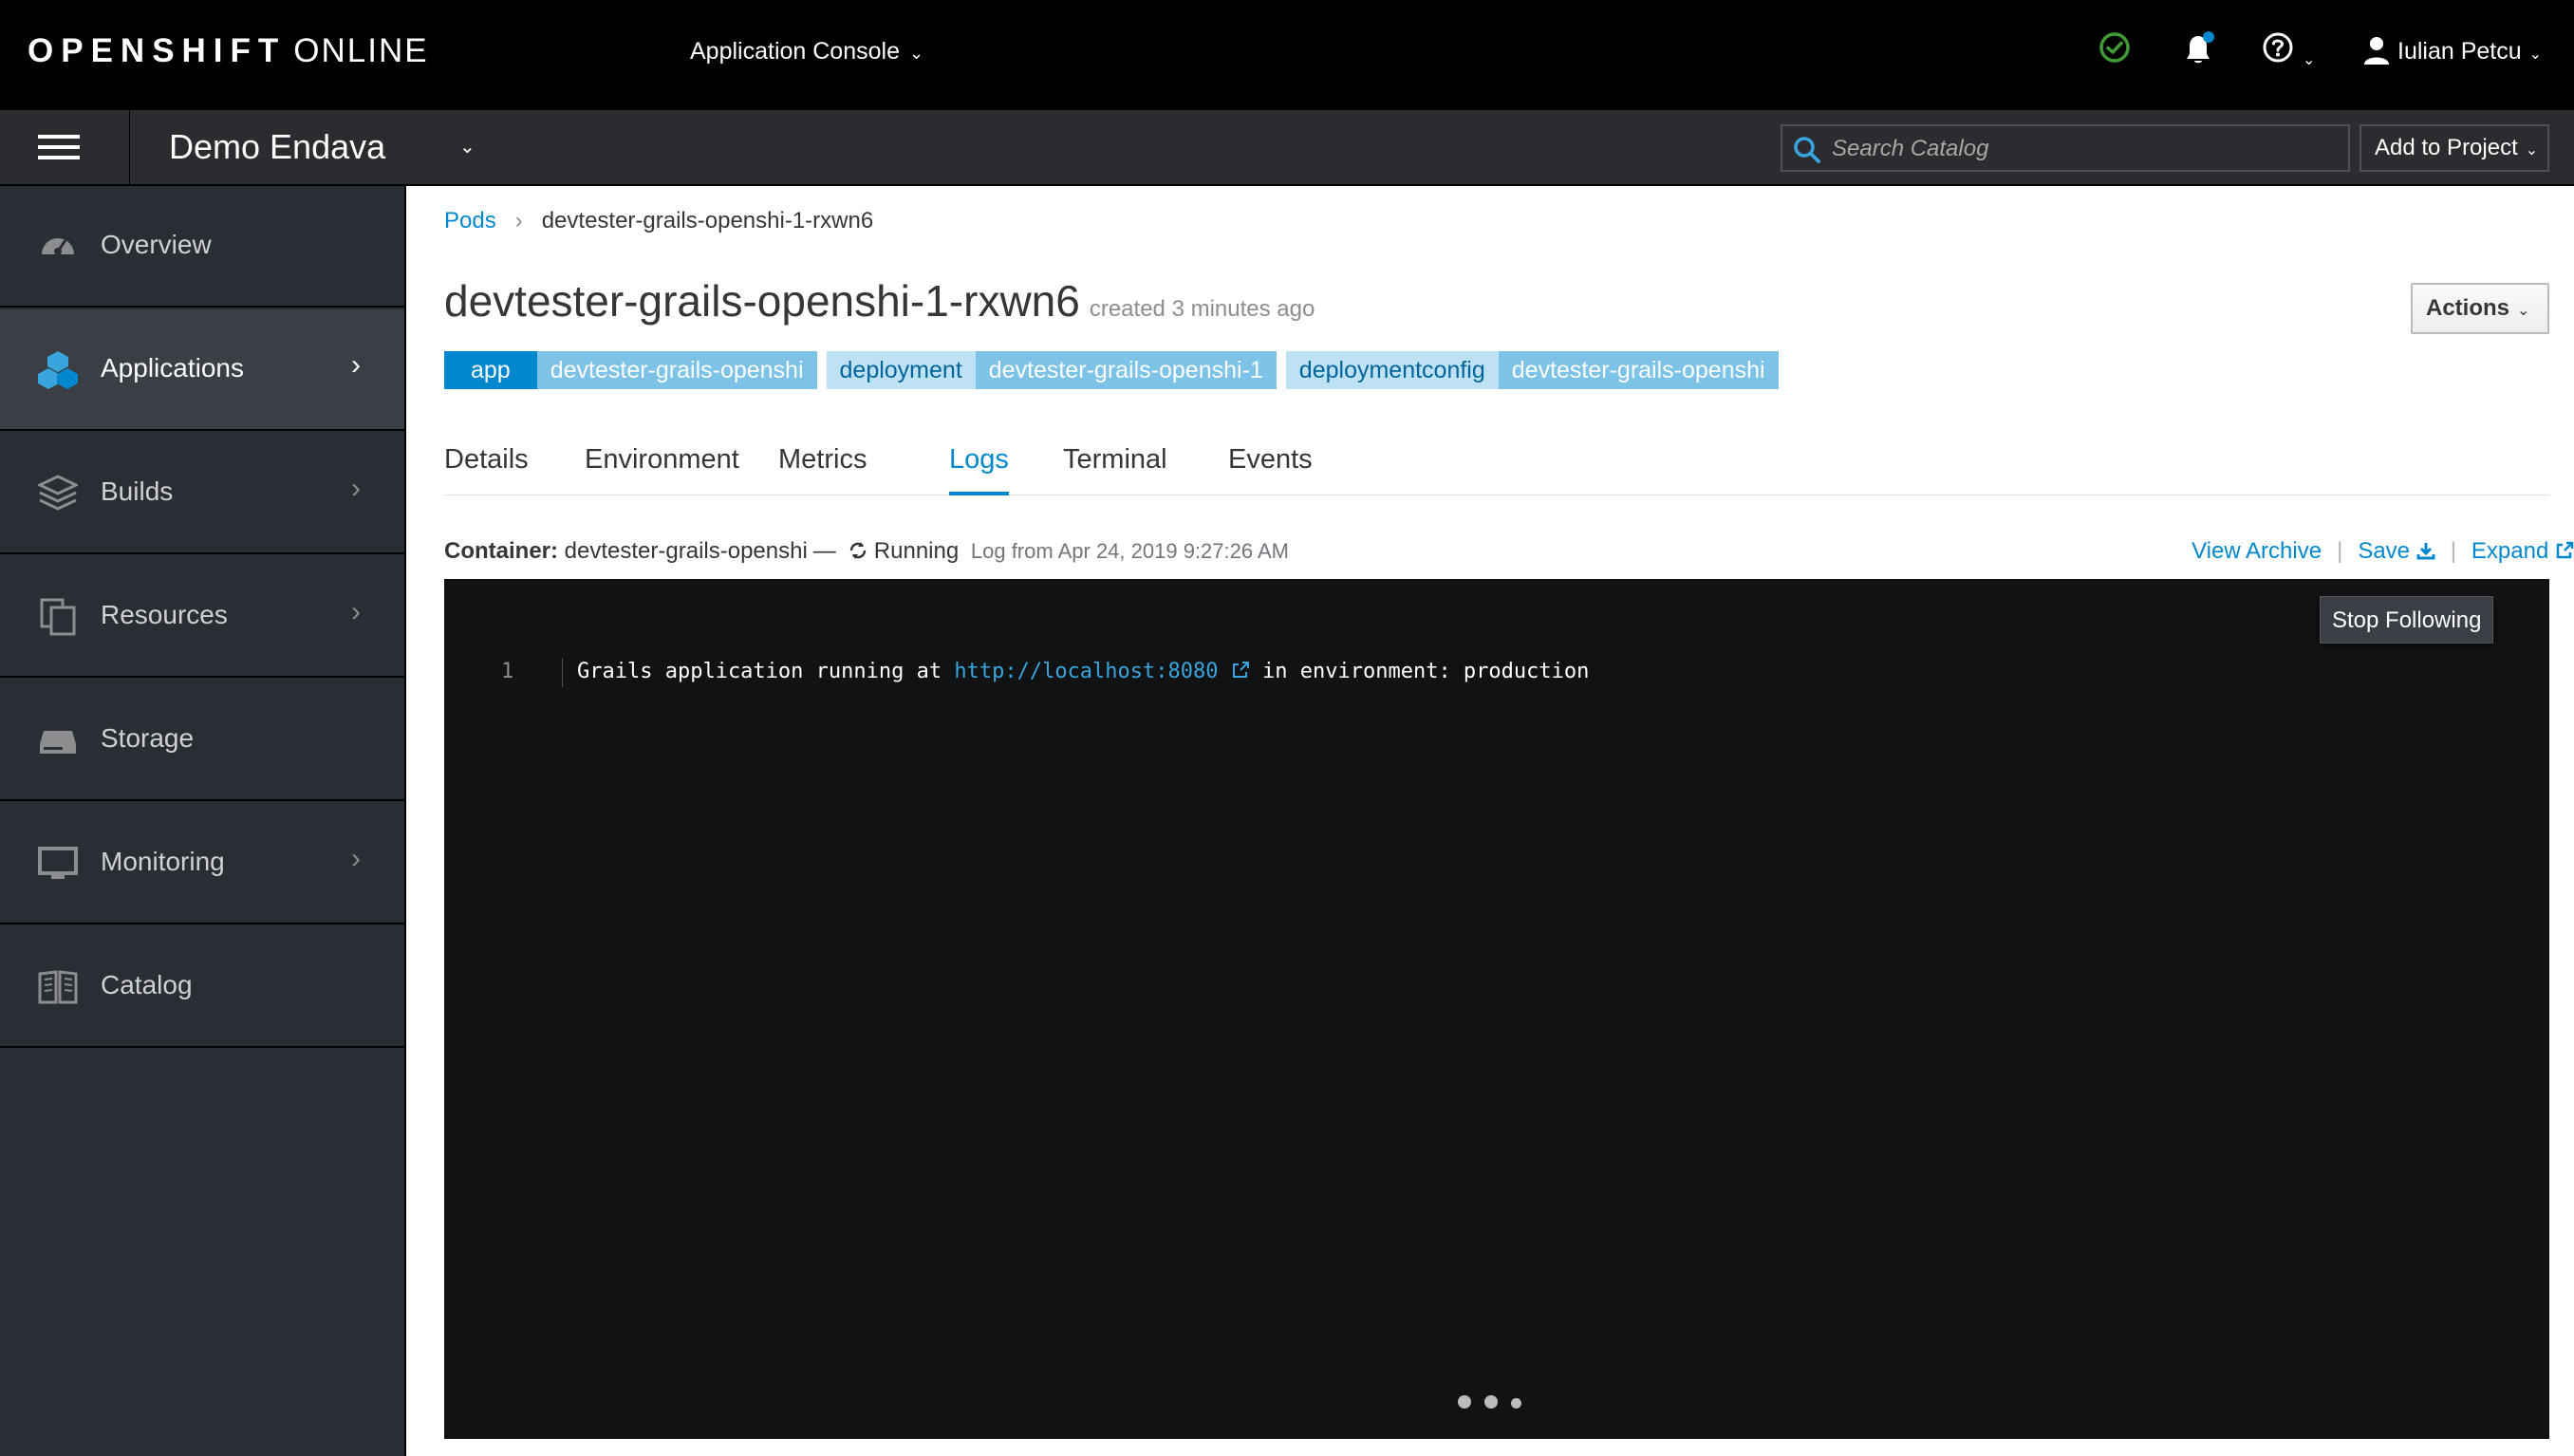 This screenshot has height=1456, width=2574. What do you see at coordinates (2083, 149) in the screenshot?
I see `search-catalog-input` at bounding box center [2083, 149].